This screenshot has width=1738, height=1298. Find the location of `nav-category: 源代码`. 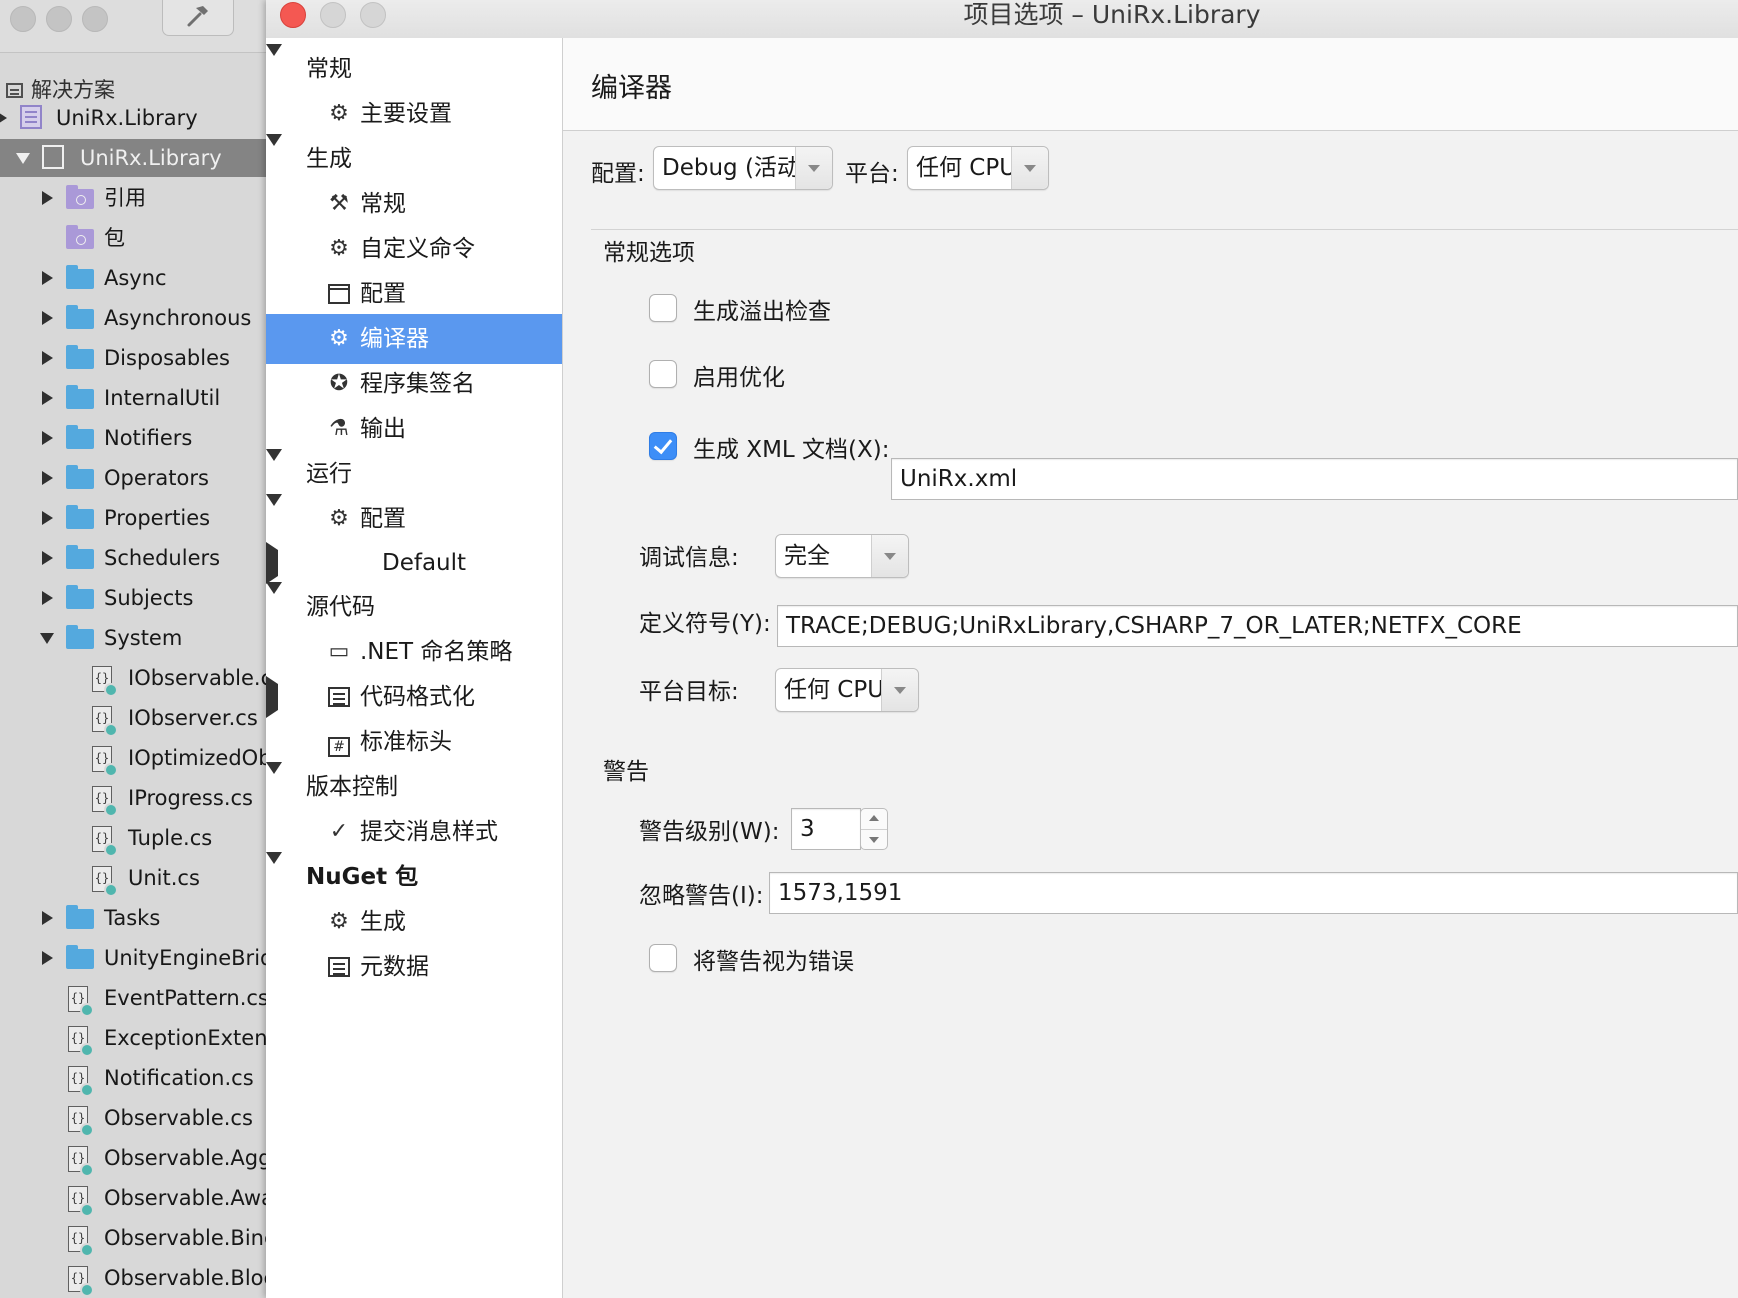

nav-category: 源代码 is located at coordinates (414, 607).